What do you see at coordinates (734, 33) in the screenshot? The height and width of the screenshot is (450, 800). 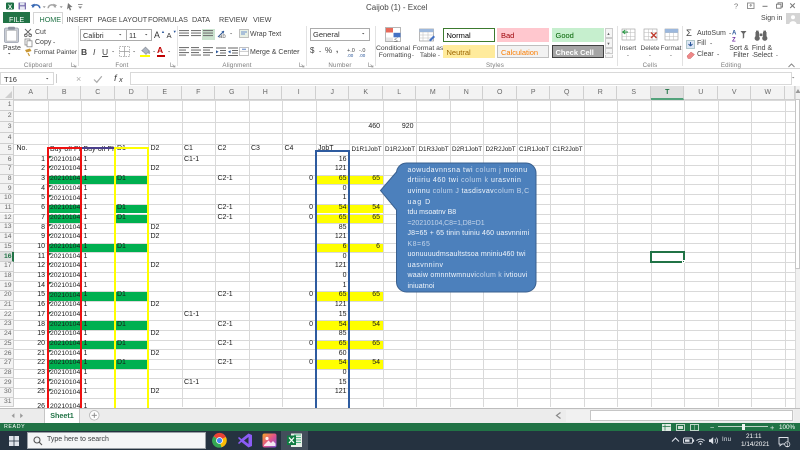 I see `svg-text: A` at bounding box center [734, 33].